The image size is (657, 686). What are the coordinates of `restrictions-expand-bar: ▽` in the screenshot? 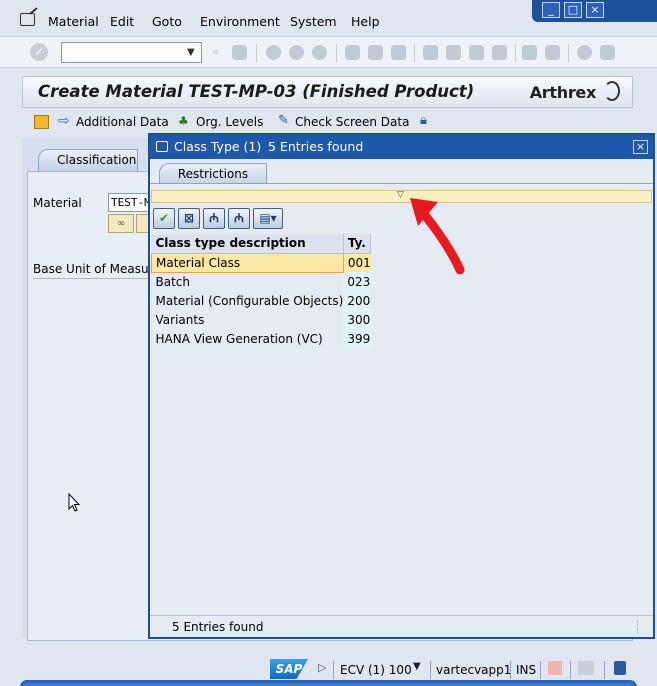 It's located at (401, 196).